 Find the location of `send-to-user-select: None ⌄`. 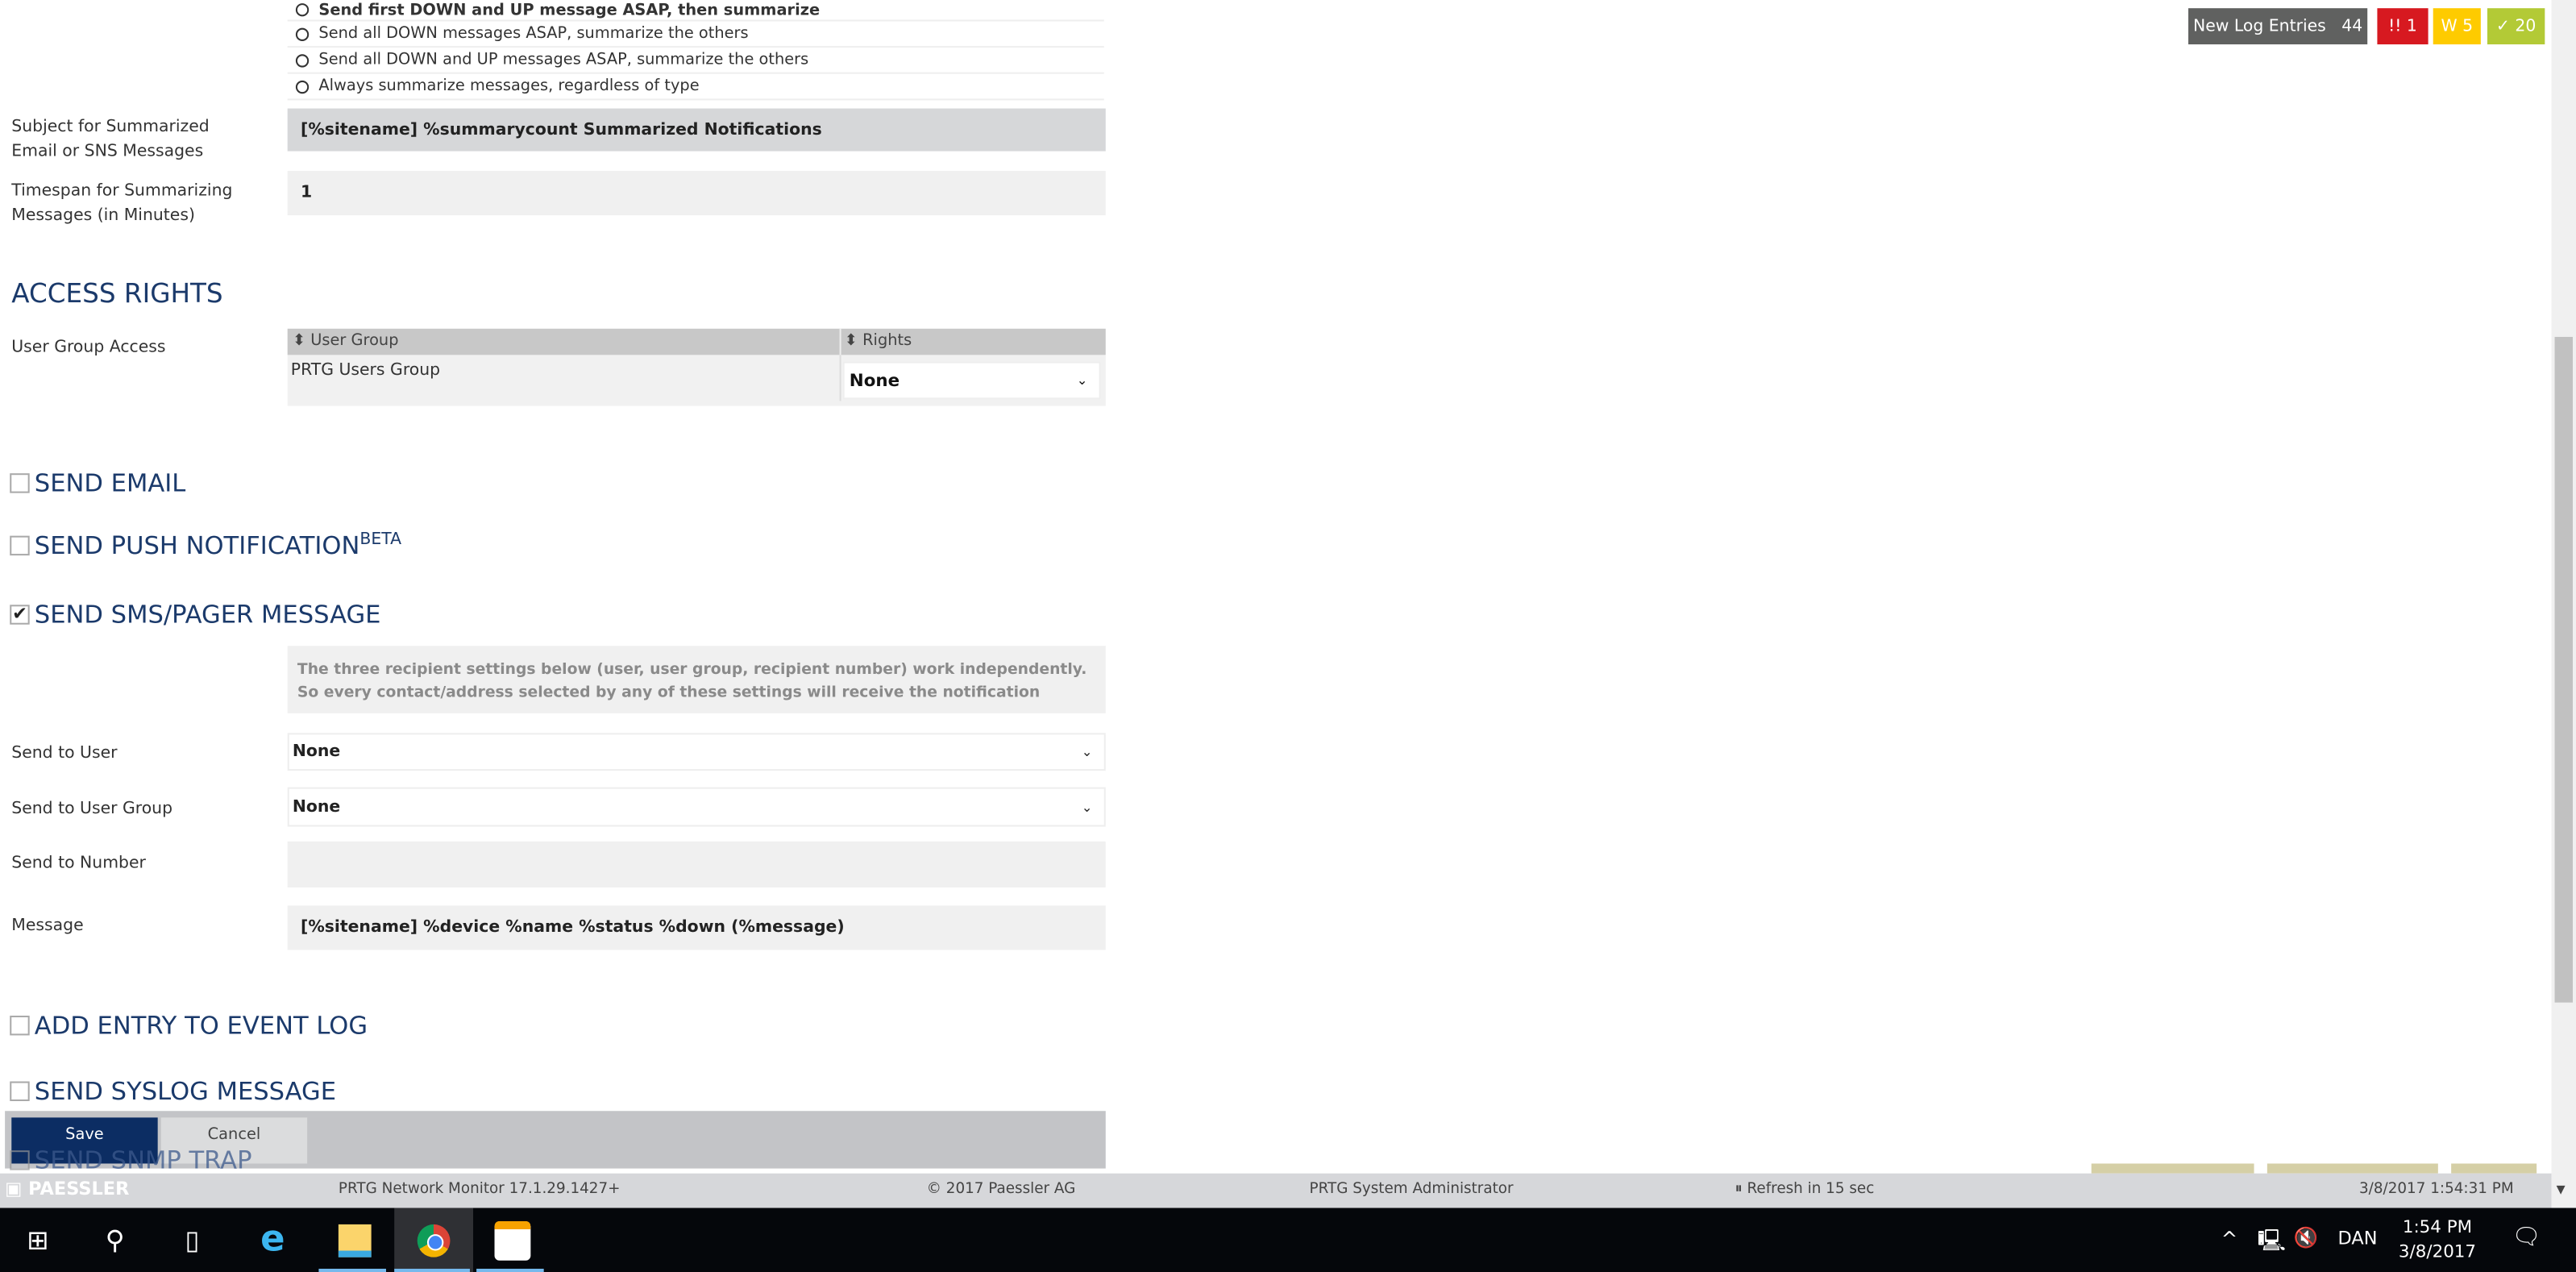

send-to-user-select: None ⌄ is located at coordinates (696, 752).